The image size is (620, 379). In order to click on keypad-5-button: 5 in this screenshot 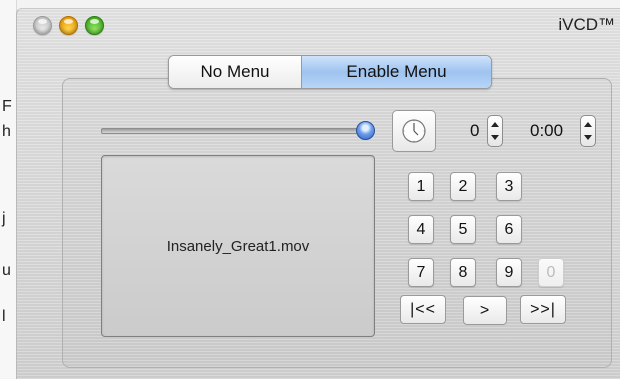, I will do `click(463, 229)`.